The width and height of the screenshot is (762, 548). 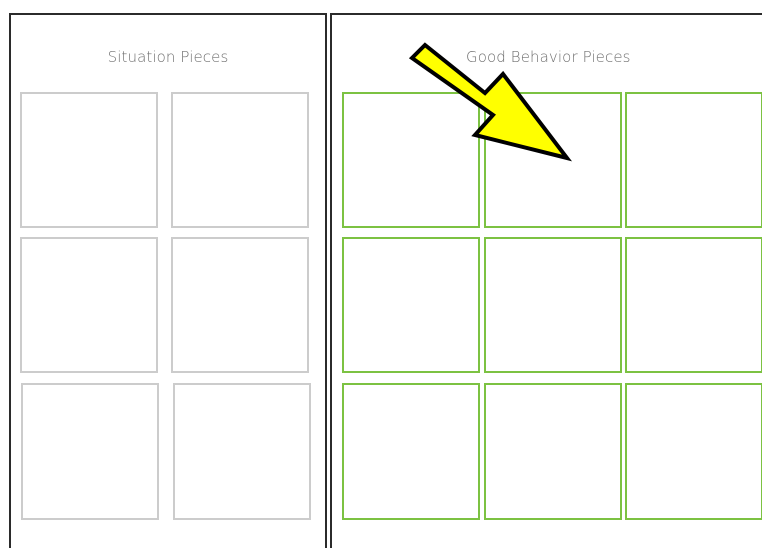 I want to click on arrow-icon-shape, so click(x=490, y=102).